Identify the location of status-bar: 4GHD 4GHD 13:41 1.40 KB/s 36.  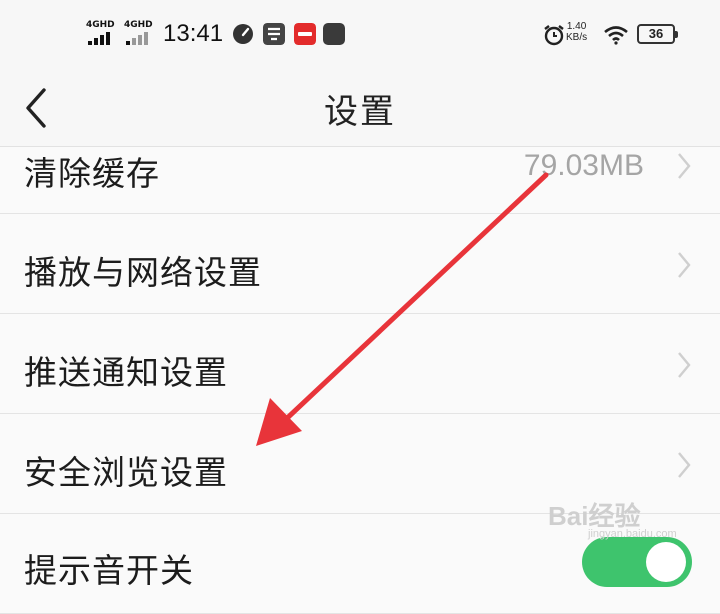
(360, 35).